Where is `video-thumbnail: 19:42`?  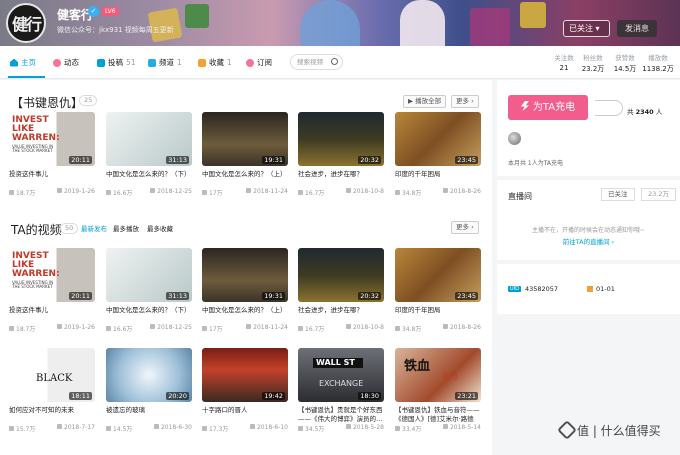 video-thumbnail: 19:42 is located at coordinates (245, 375).